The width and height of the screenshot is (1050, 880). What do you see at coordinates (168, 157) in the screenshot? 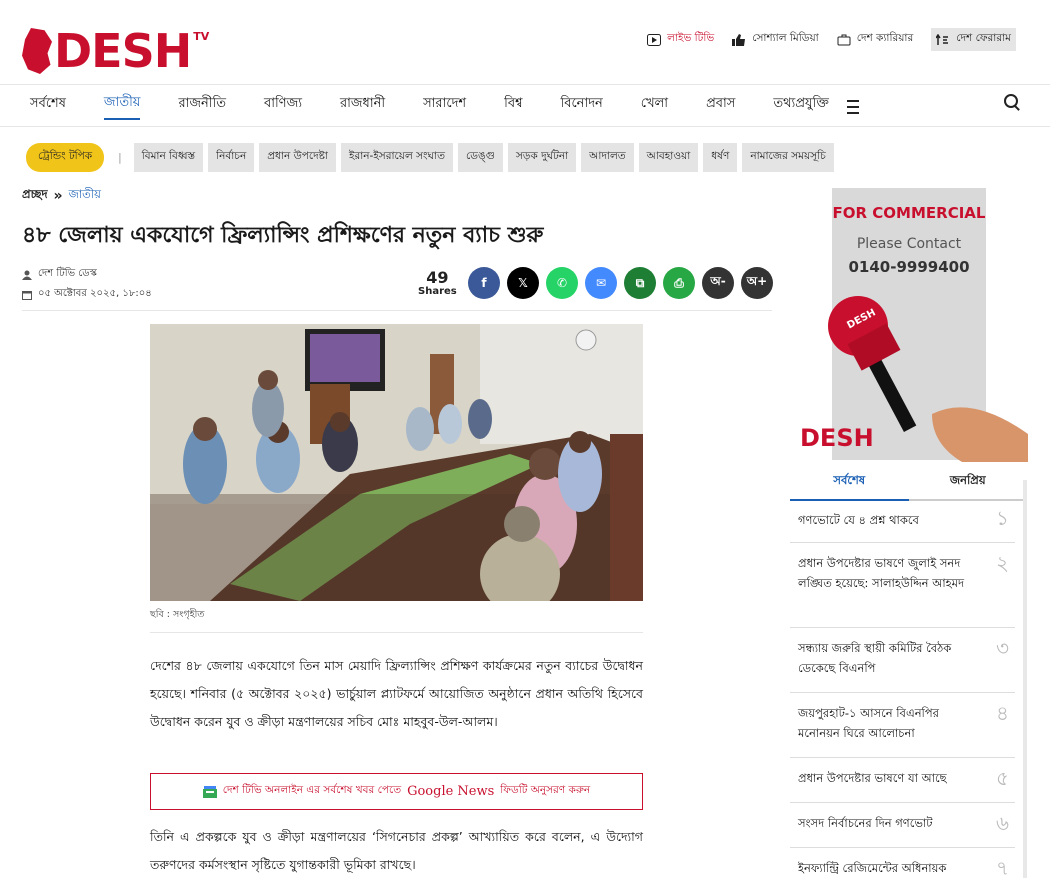
I see `trending-tag: বিমান বিধ্বস্ত` at bounding box center [168, 157].